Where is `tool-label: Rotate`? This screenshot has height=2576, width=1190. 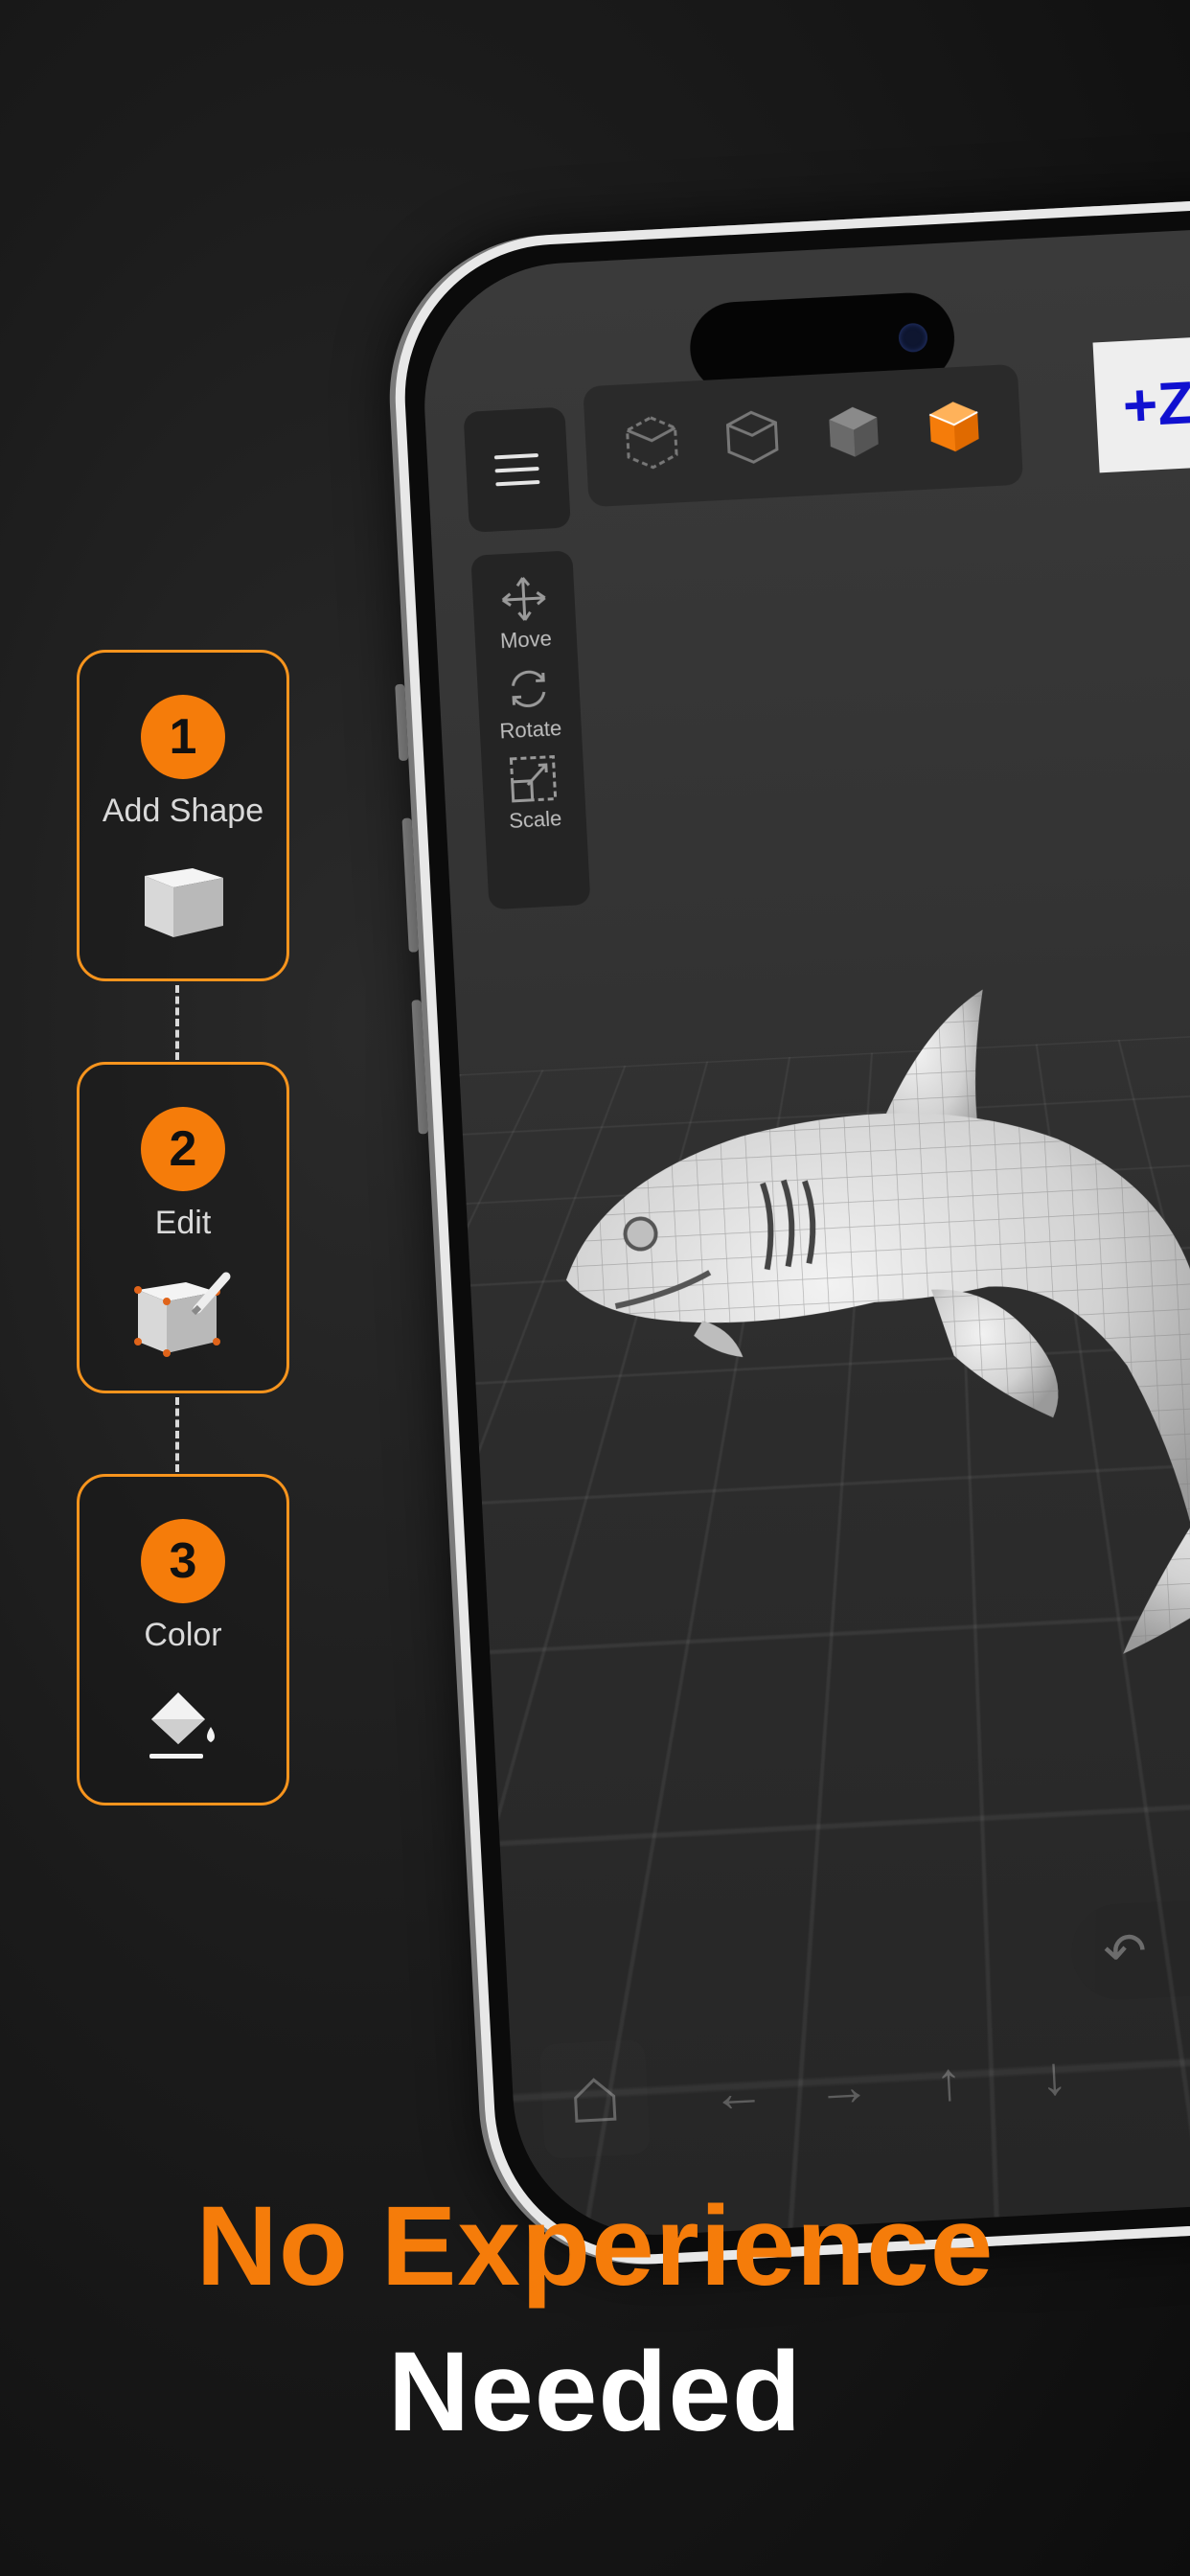 tool-label: Rotate is located at coordinates (530, 730).